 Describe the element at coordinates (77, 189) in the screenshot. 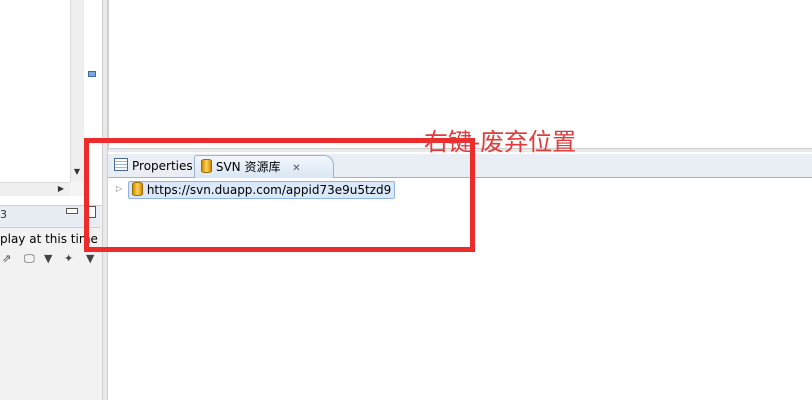

I see `scrollbar-corner` at that location.